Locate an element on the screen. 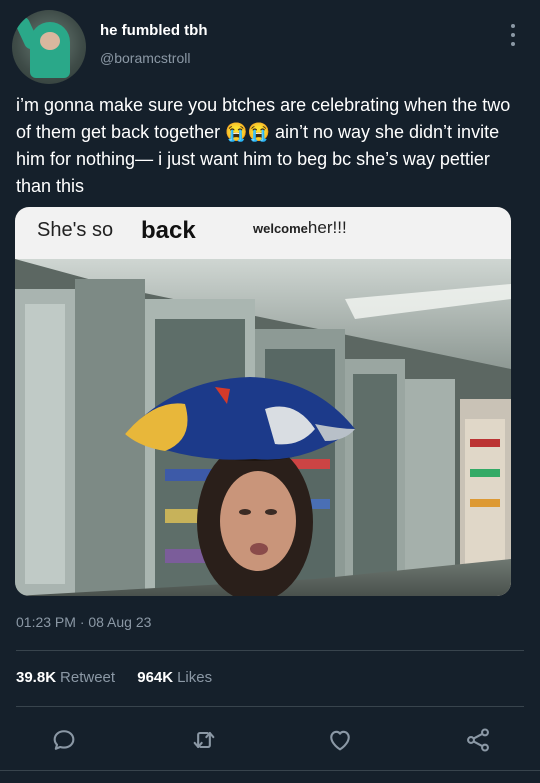 The width and height of the screenshot is (540, 783). divider-bottom is located at coordinates (270, 706).